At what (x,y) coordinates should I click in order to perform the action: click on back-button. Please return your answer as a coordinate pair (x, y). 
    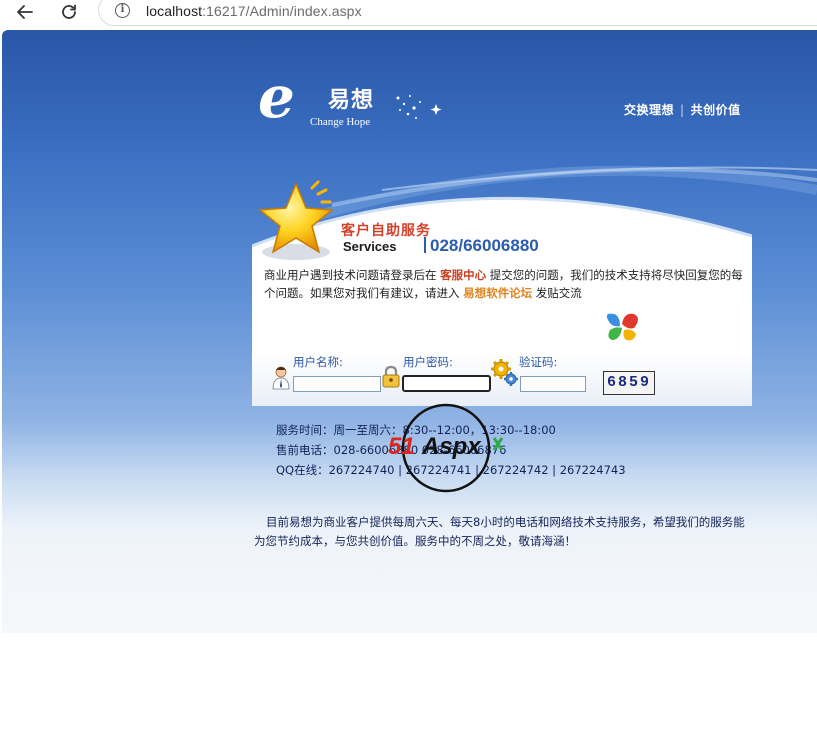
    Looking at the image, I should click on (25, 12).